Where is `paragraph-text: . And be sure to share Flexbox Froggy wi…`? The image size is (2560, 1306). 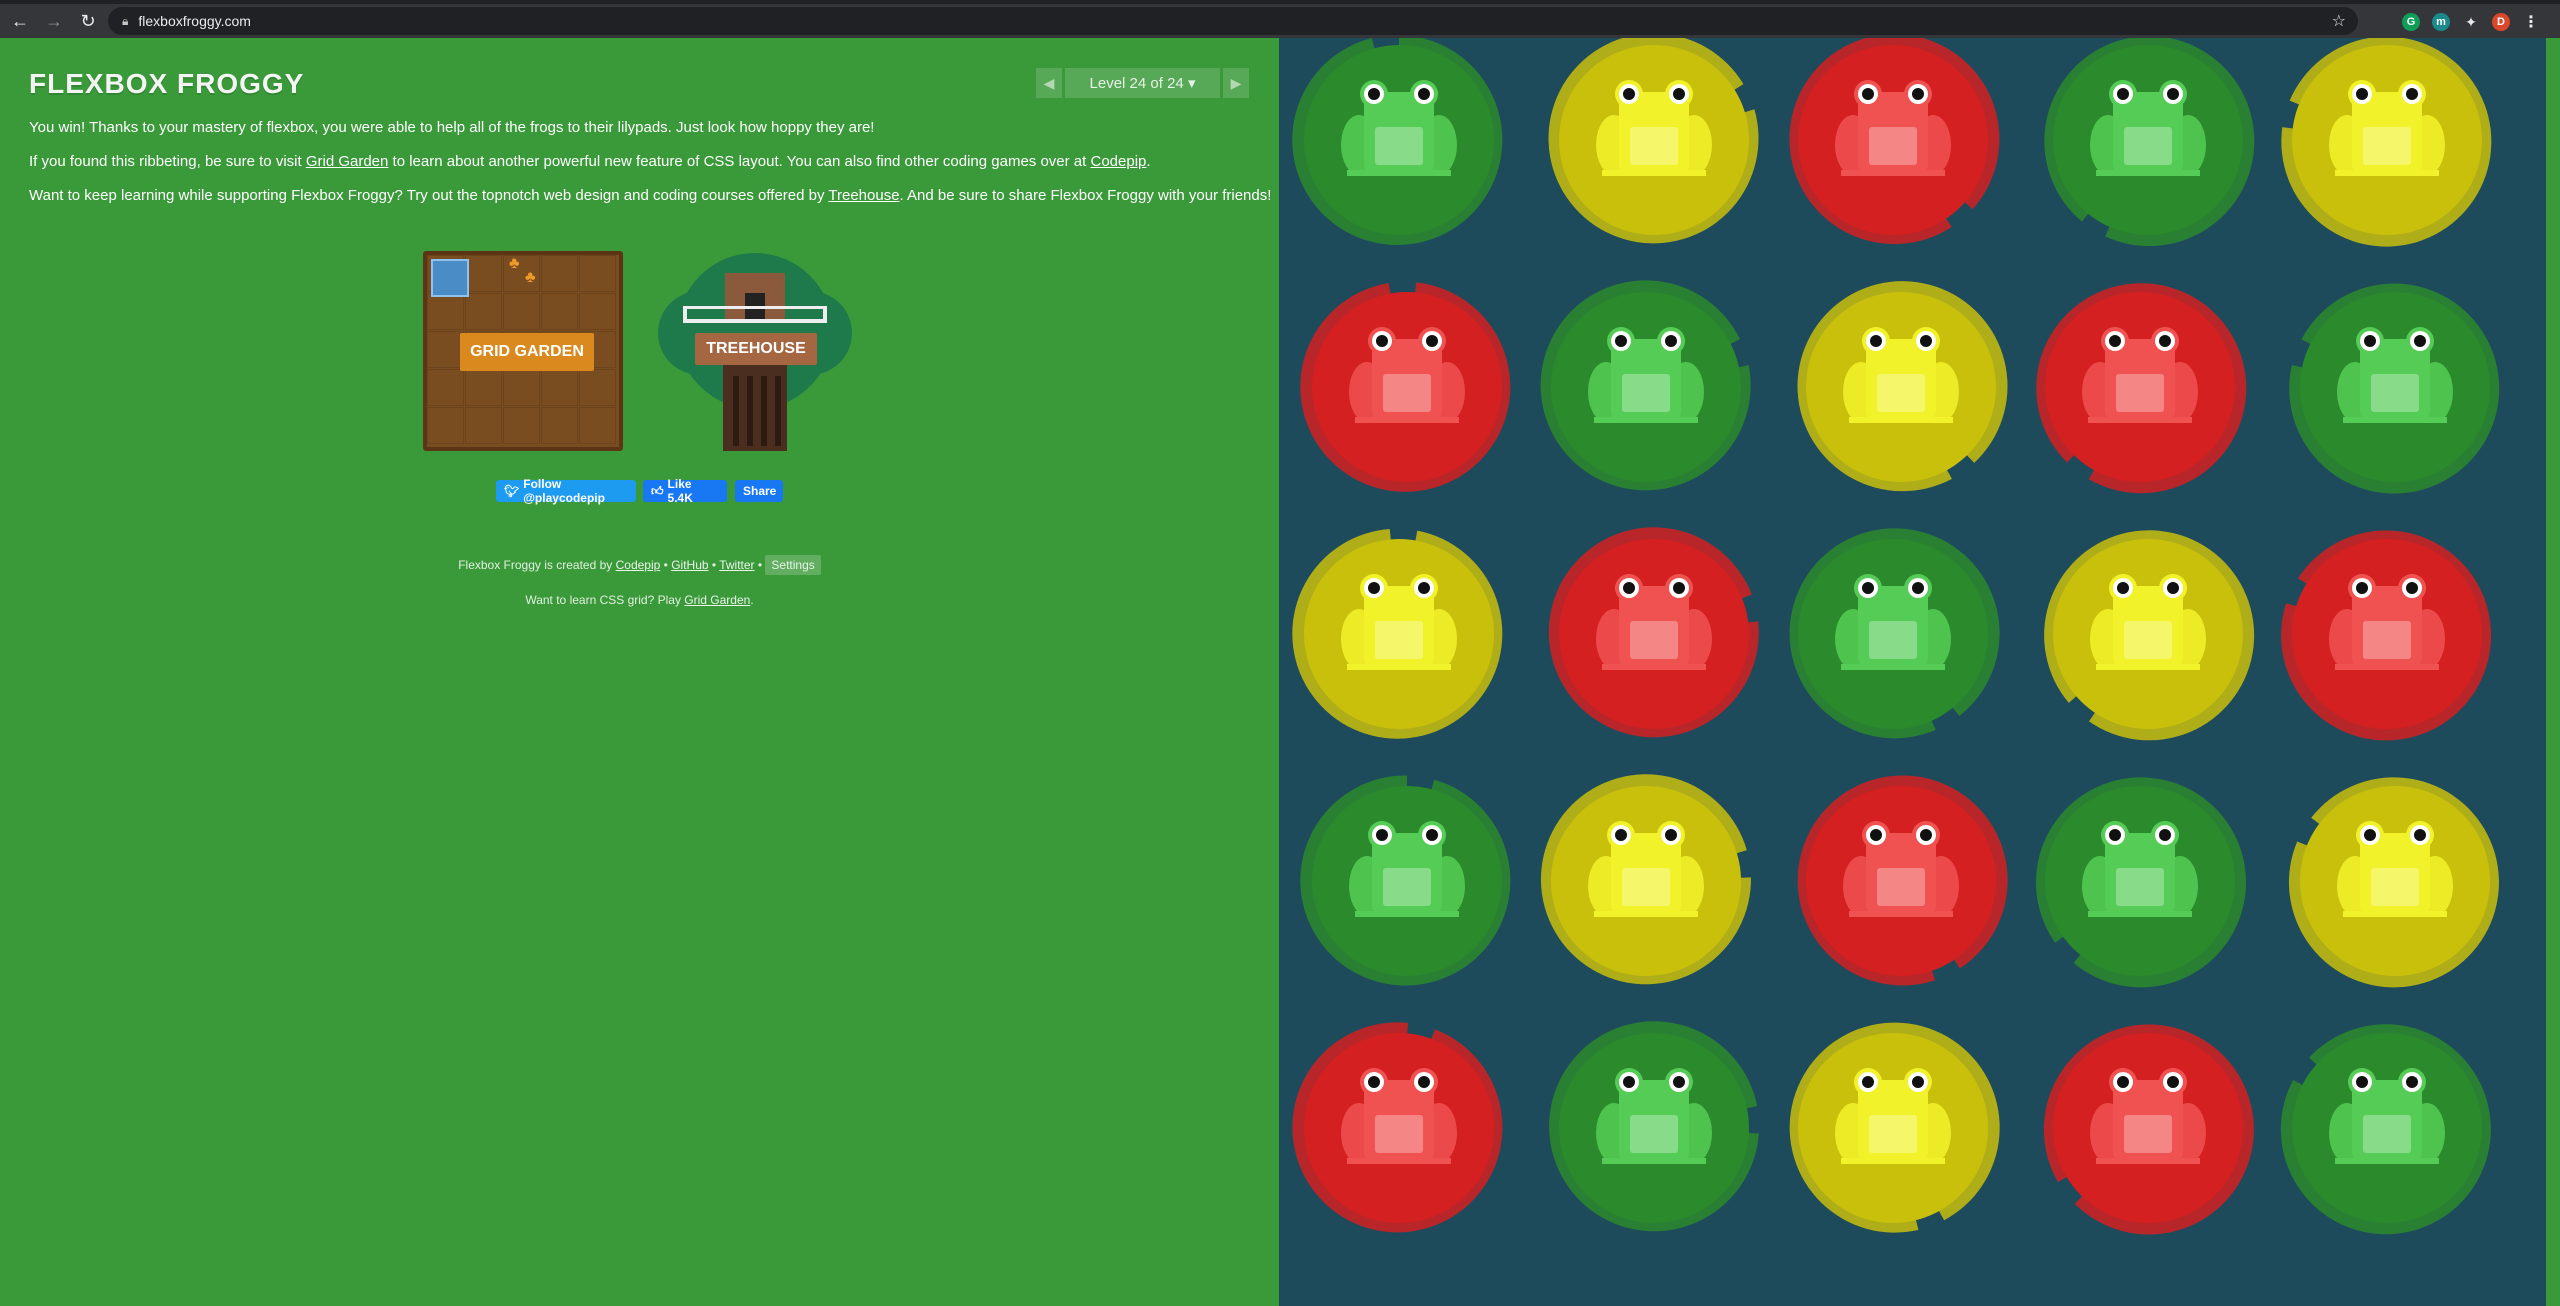 paragraph-text: . And be sure to share Flexbox Froggy wi… is located at coordinates (1085, 195).